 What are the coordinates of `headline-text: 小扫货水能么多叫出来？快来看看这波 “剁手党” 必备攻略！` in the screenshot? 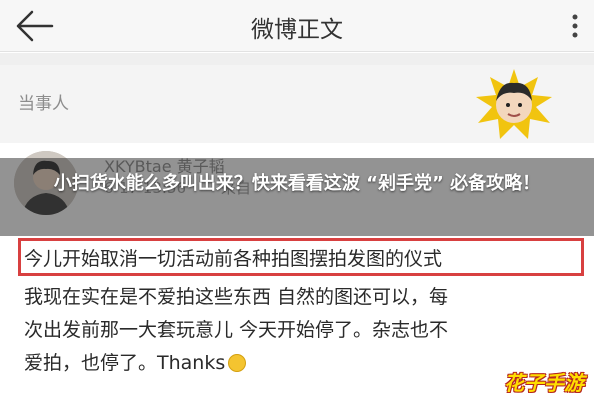 It's located at (297, 183).